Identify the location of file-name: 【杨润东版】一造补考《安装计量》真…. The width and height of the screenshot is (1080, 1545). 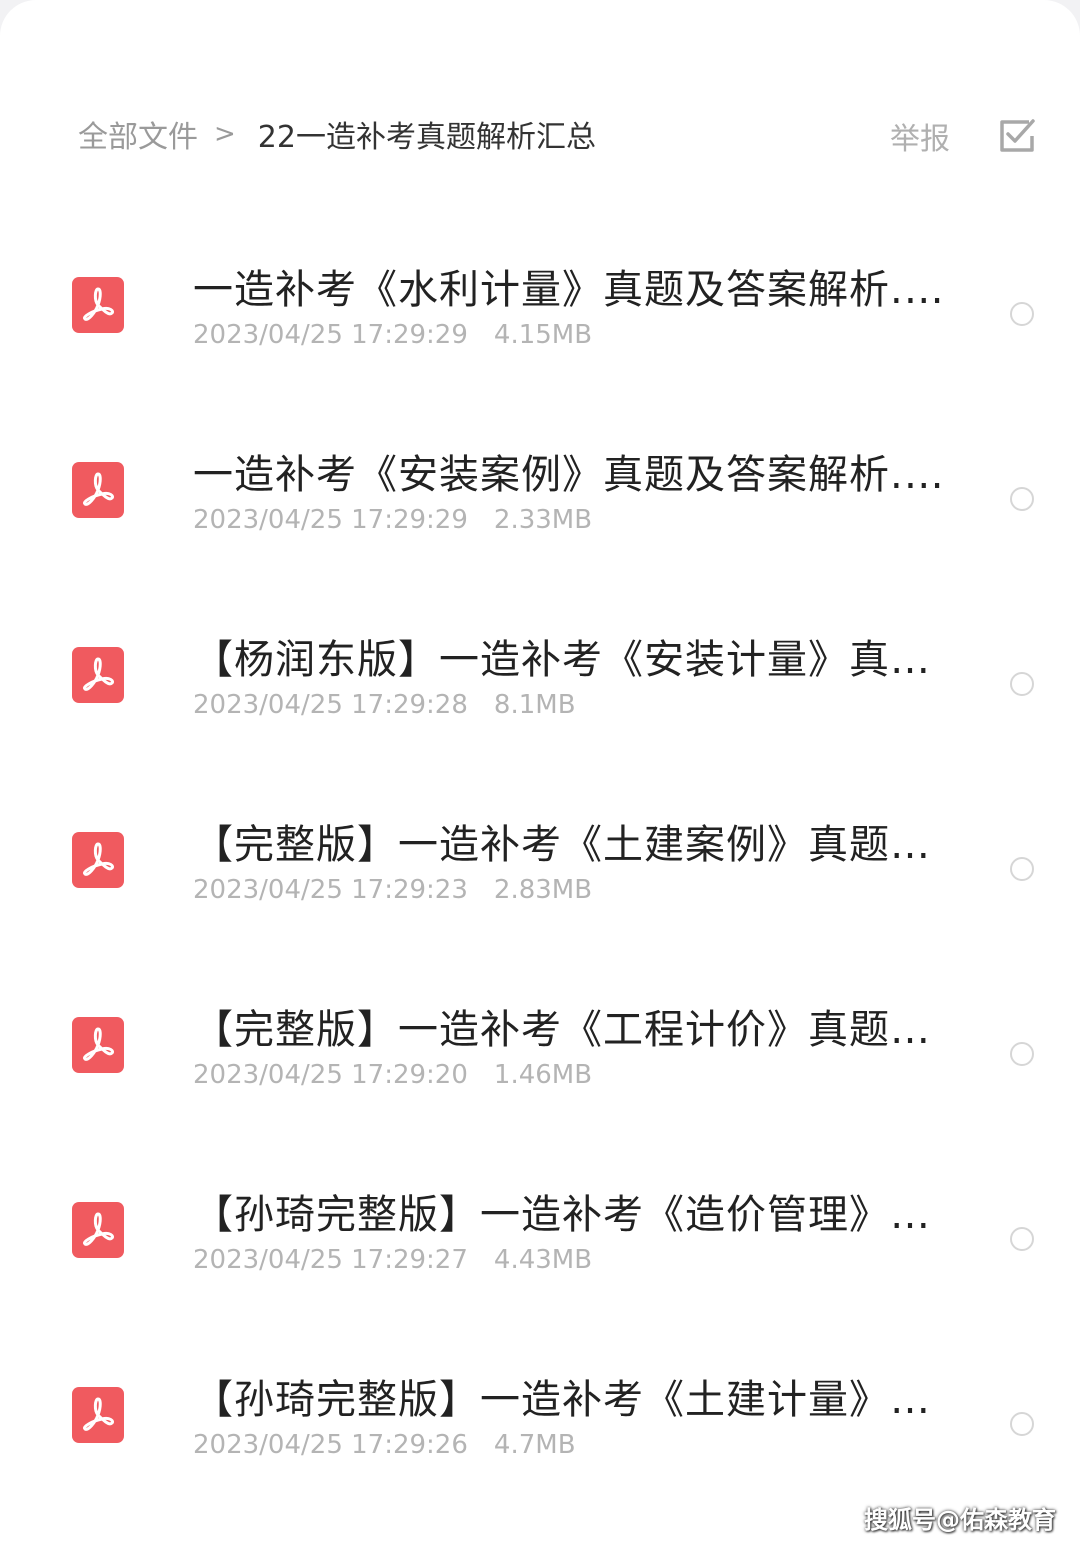
(562, 660).